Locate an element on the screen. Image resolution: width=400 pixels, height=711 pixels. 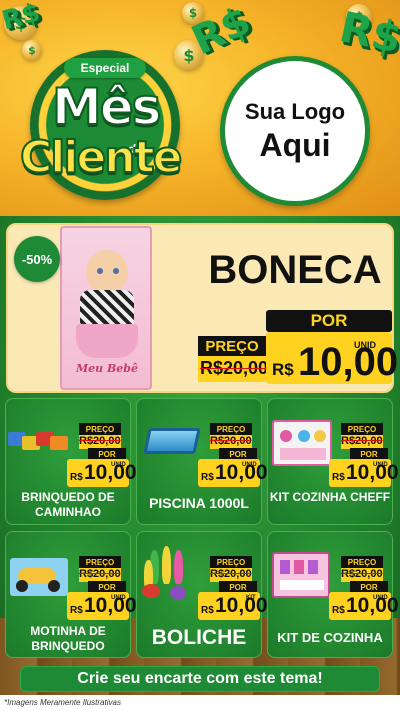
kitchen-toy-image is located at coordinates (302, 443).